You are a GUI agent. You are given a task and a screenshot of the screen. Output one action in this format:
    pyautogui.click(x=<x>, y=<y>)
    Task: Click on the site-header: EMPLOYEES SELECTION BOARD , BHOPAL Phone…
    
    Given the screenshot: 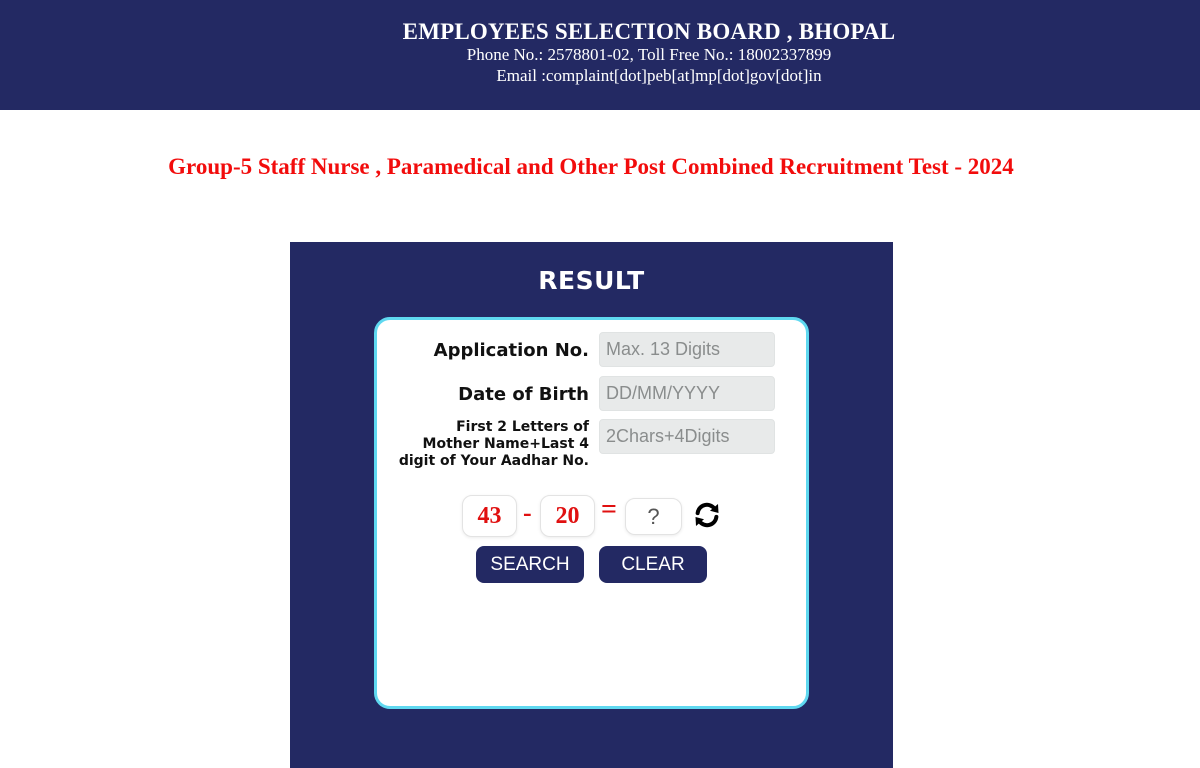 What is the action you would take?
    pyautogui.click(x=600, y=55)
    